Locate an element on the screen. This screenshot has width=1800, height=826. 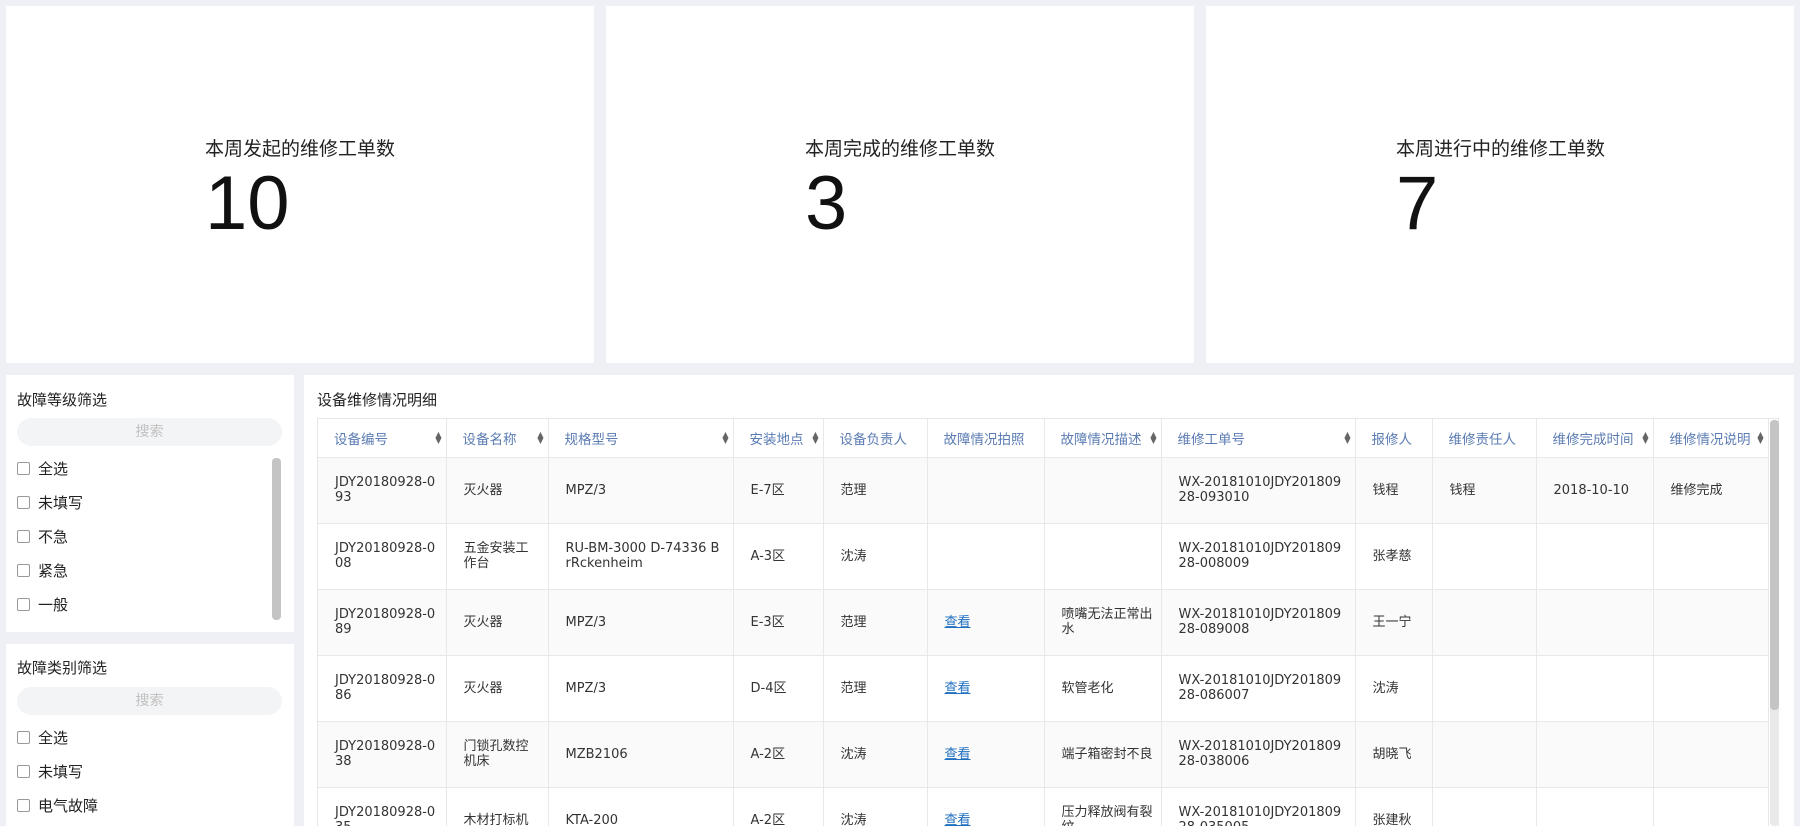
table-cell: 王一宁 is located at coordinates (1394, 622).